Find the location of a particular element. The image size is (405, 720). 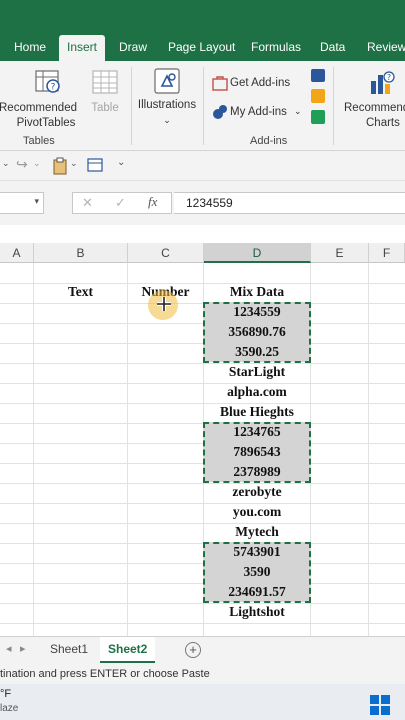

formula-buttons: ✕ ✓ fx is located at coordinates (122, 203).